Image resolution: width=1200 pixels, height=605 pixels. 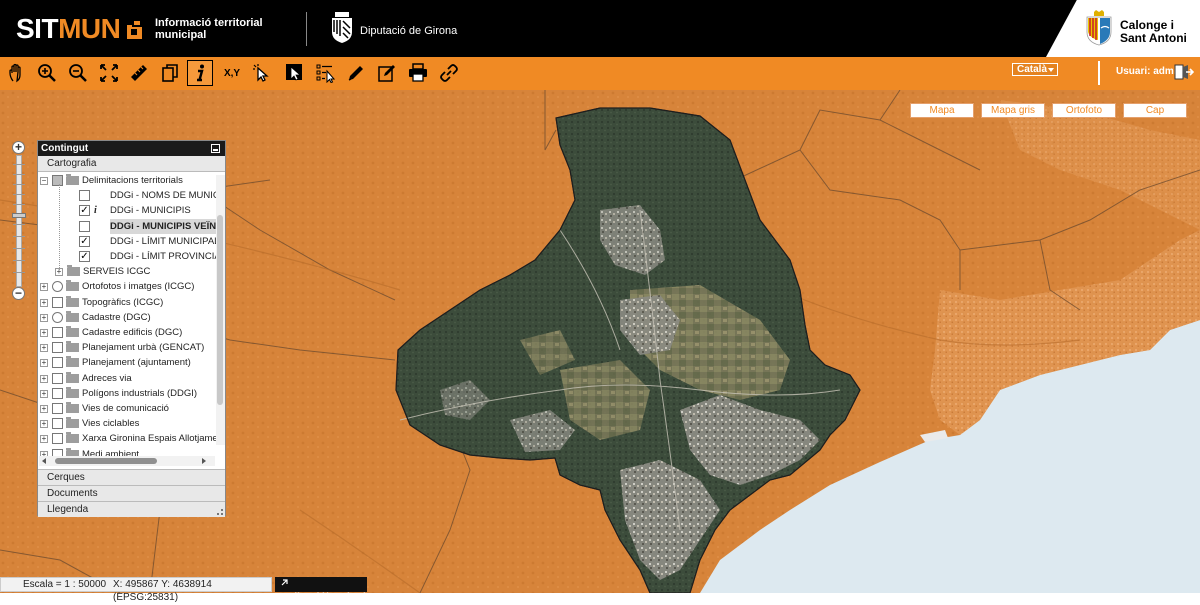 I want to click on sitmun-mark-icon, so click(x=134, y=29).